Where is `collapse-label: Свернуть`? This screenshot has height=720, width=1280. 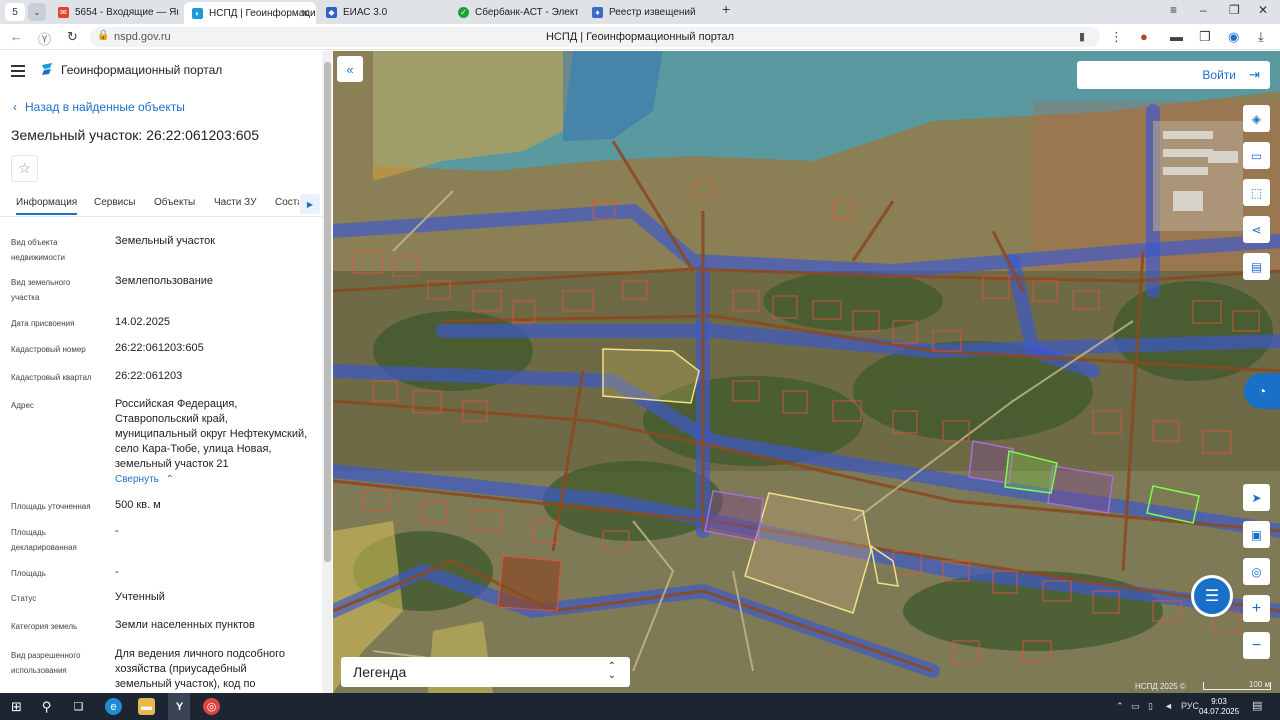
collapse-label: Свернуть is located at coordinates (137, 479).